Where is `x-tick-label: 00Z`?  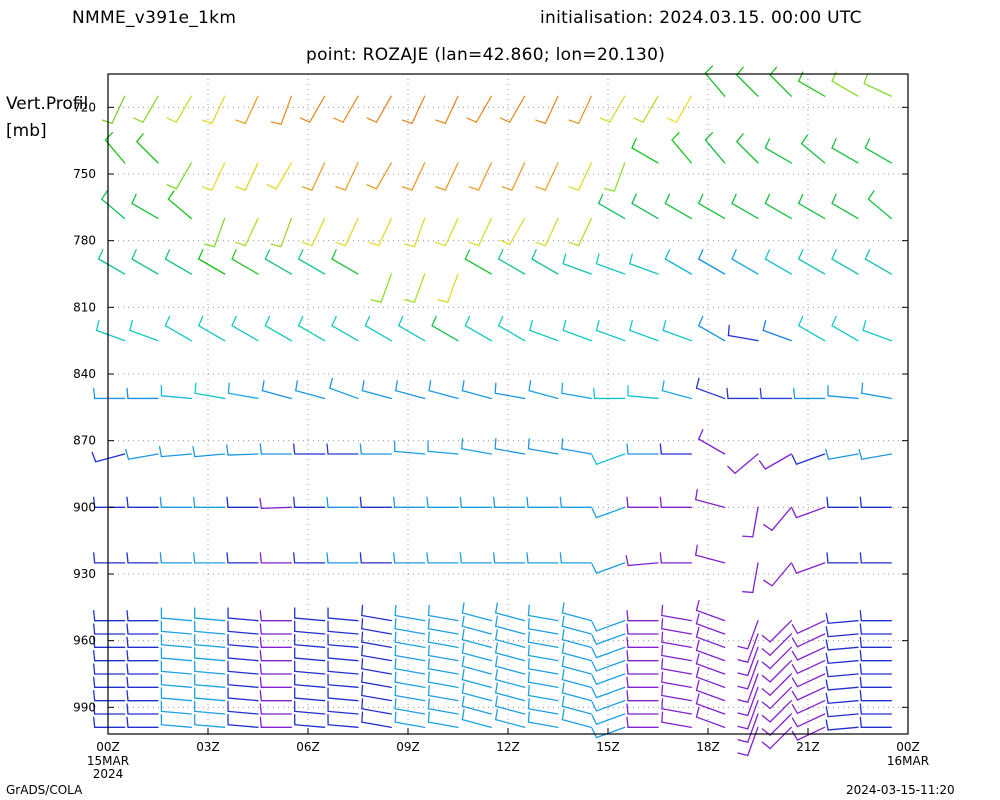
x-tick-label: 00Z is located at coordinates (108, 747).